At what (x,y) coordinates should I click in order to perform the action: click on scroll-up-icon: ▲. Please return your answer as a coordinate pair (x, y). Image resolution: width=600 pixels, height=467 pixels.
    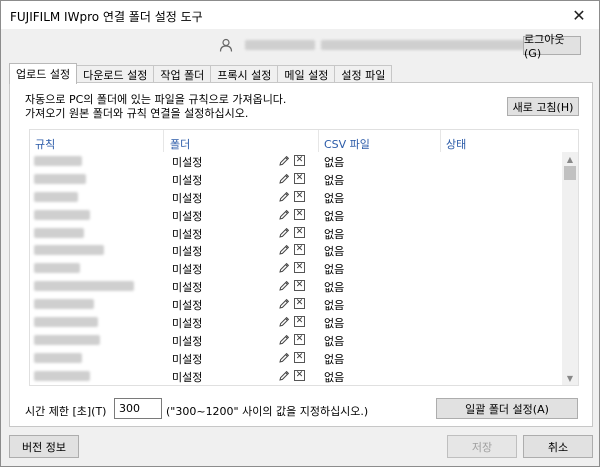
    Looking at the image, I should click on (570, 159).